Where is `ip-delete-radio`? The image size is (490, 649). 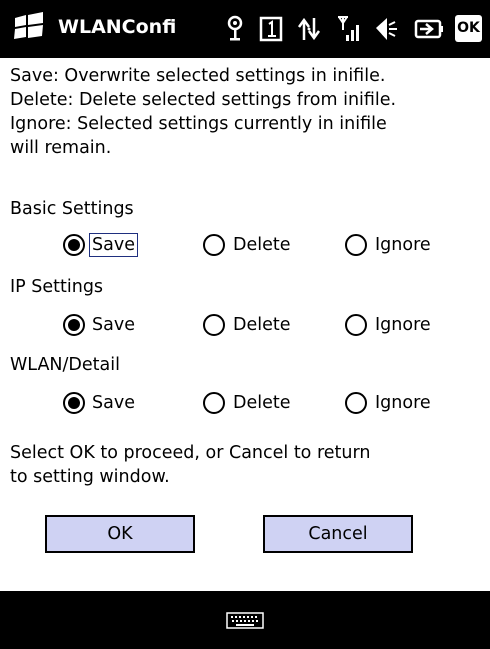 ip-delete-radio is located at coordinates (214, 325).